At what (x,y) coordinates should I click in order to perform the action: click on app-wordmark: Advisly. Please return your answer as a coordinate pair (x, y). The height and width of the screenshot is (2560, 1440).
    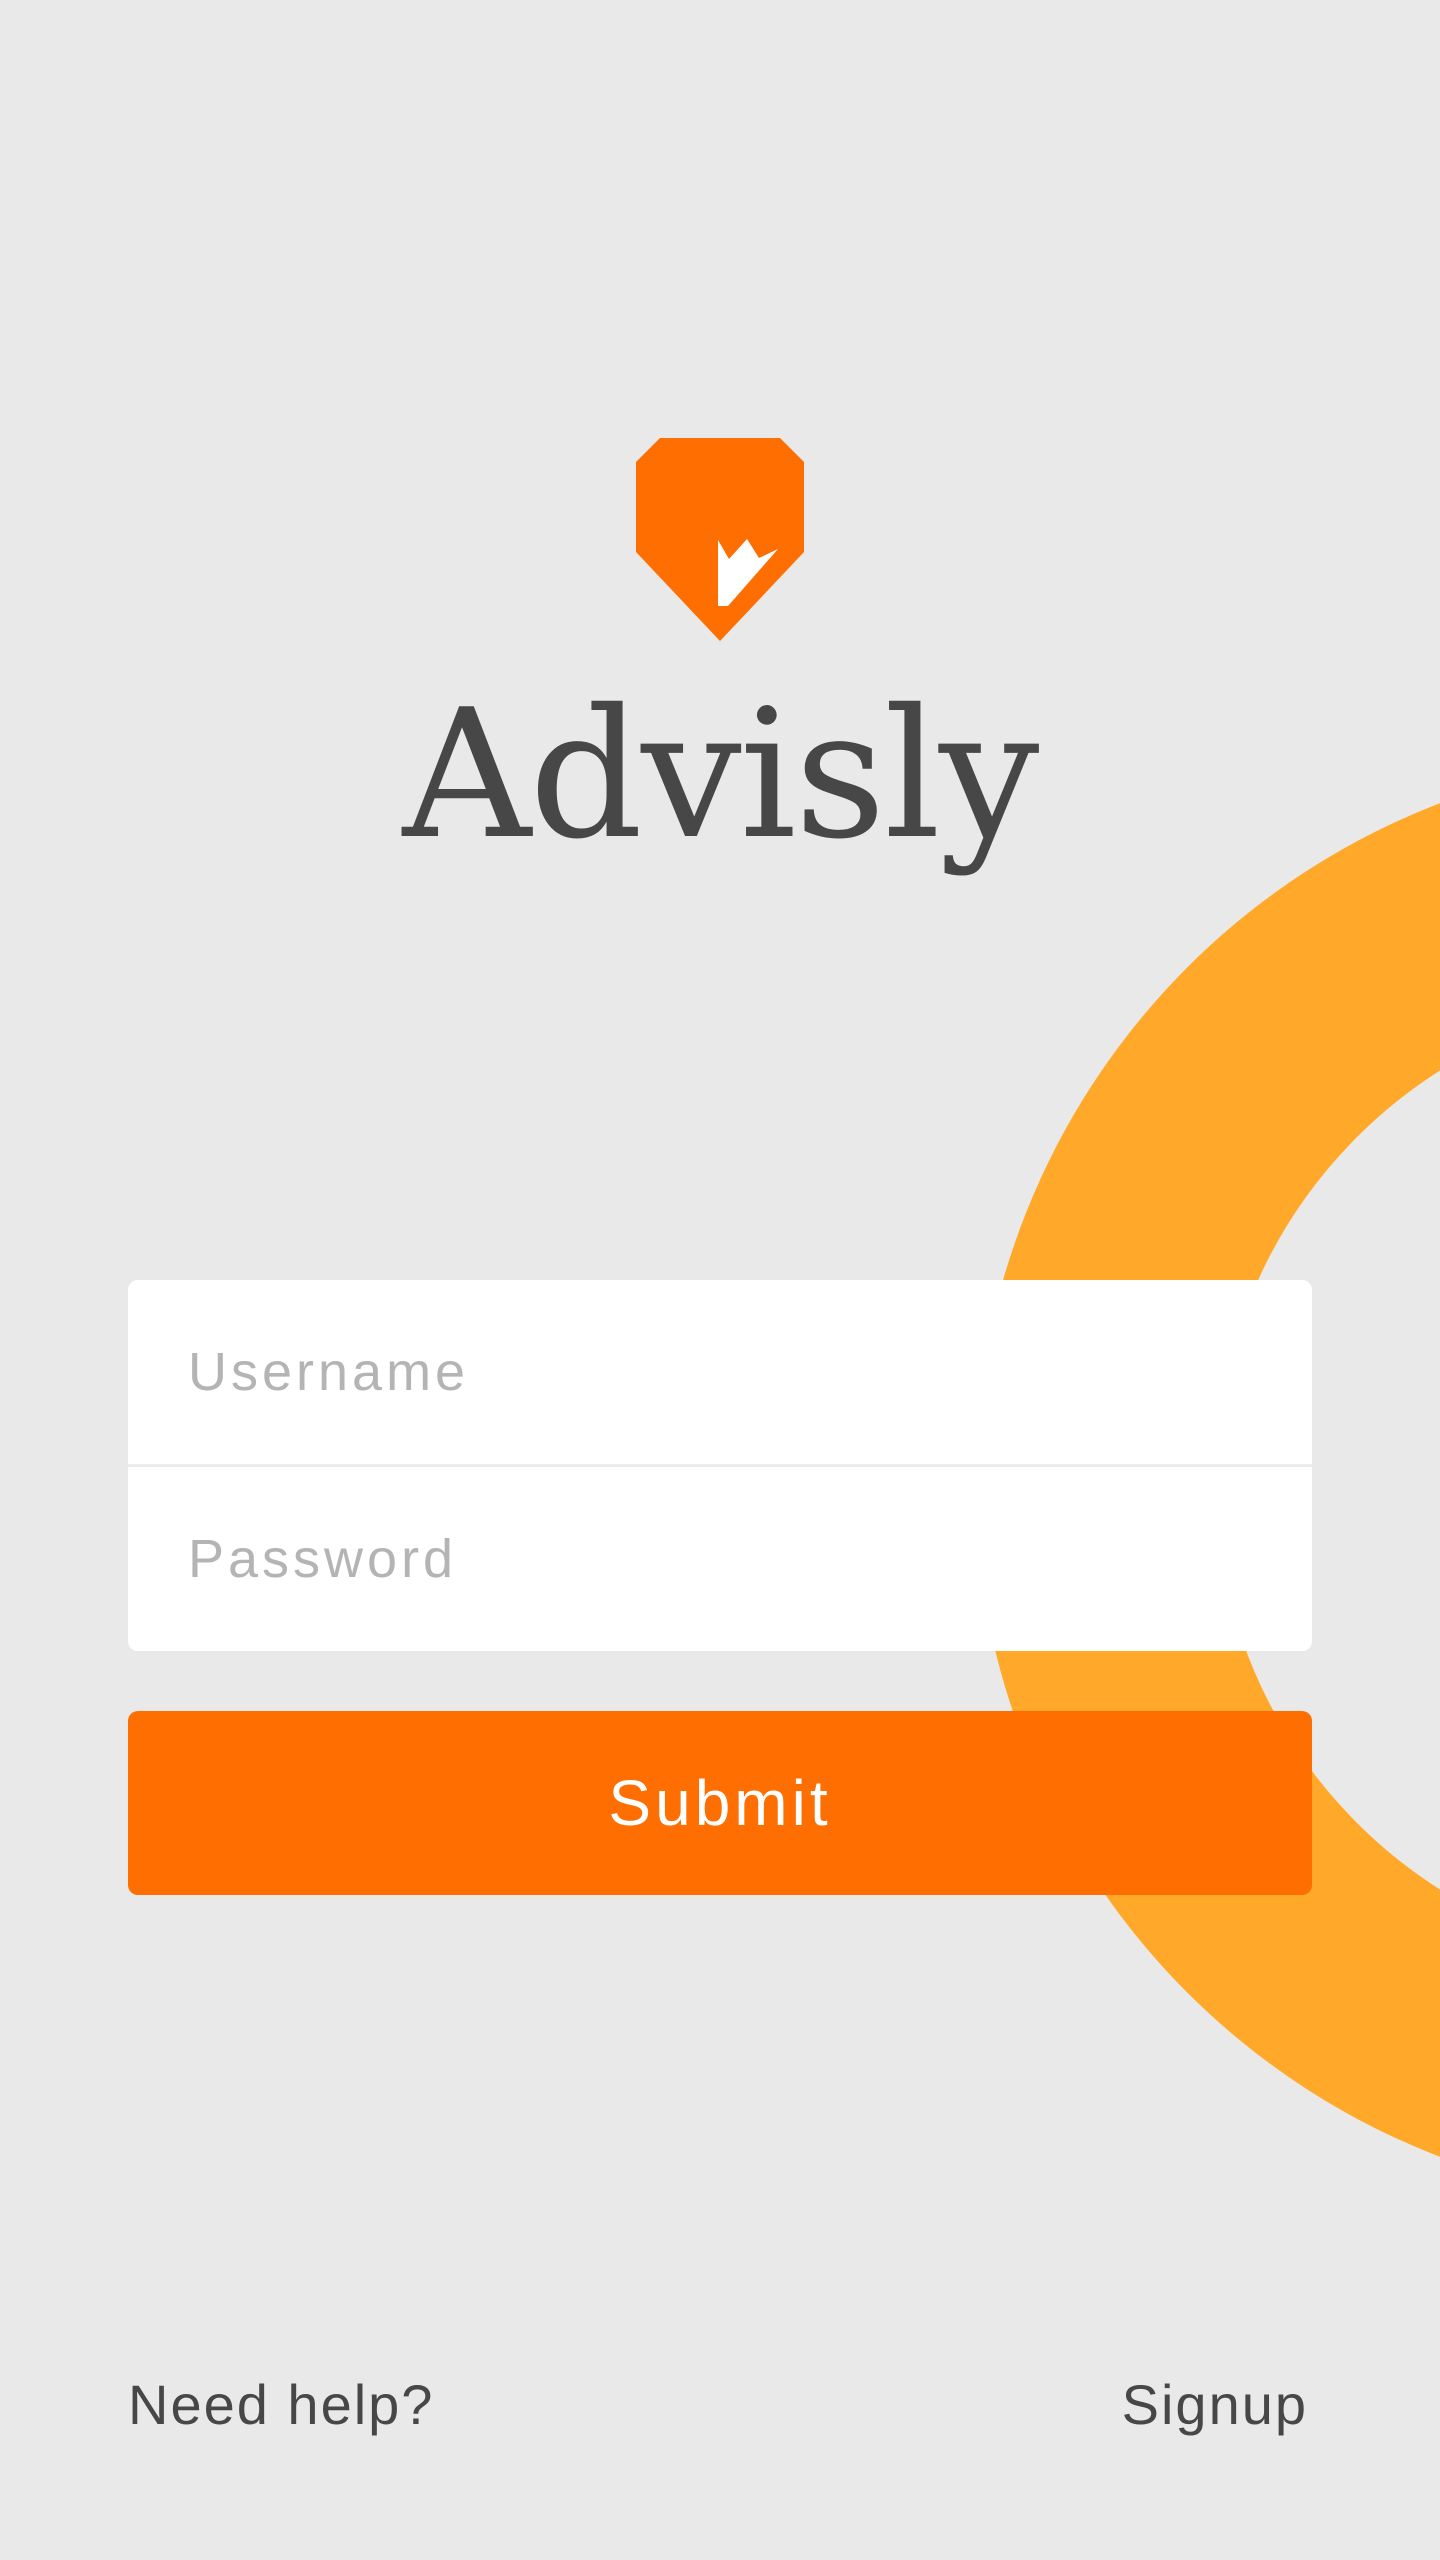
    Looking at the image, I should click on (721, 774).